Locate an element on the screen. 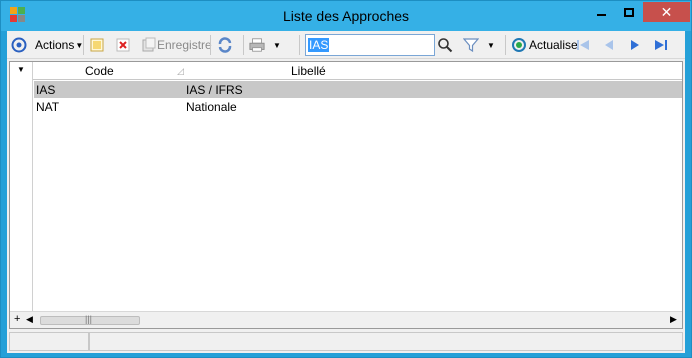 The image size is (692, 358). table-row: IAS IAS / IFRS is located at coordinates (358, 89).